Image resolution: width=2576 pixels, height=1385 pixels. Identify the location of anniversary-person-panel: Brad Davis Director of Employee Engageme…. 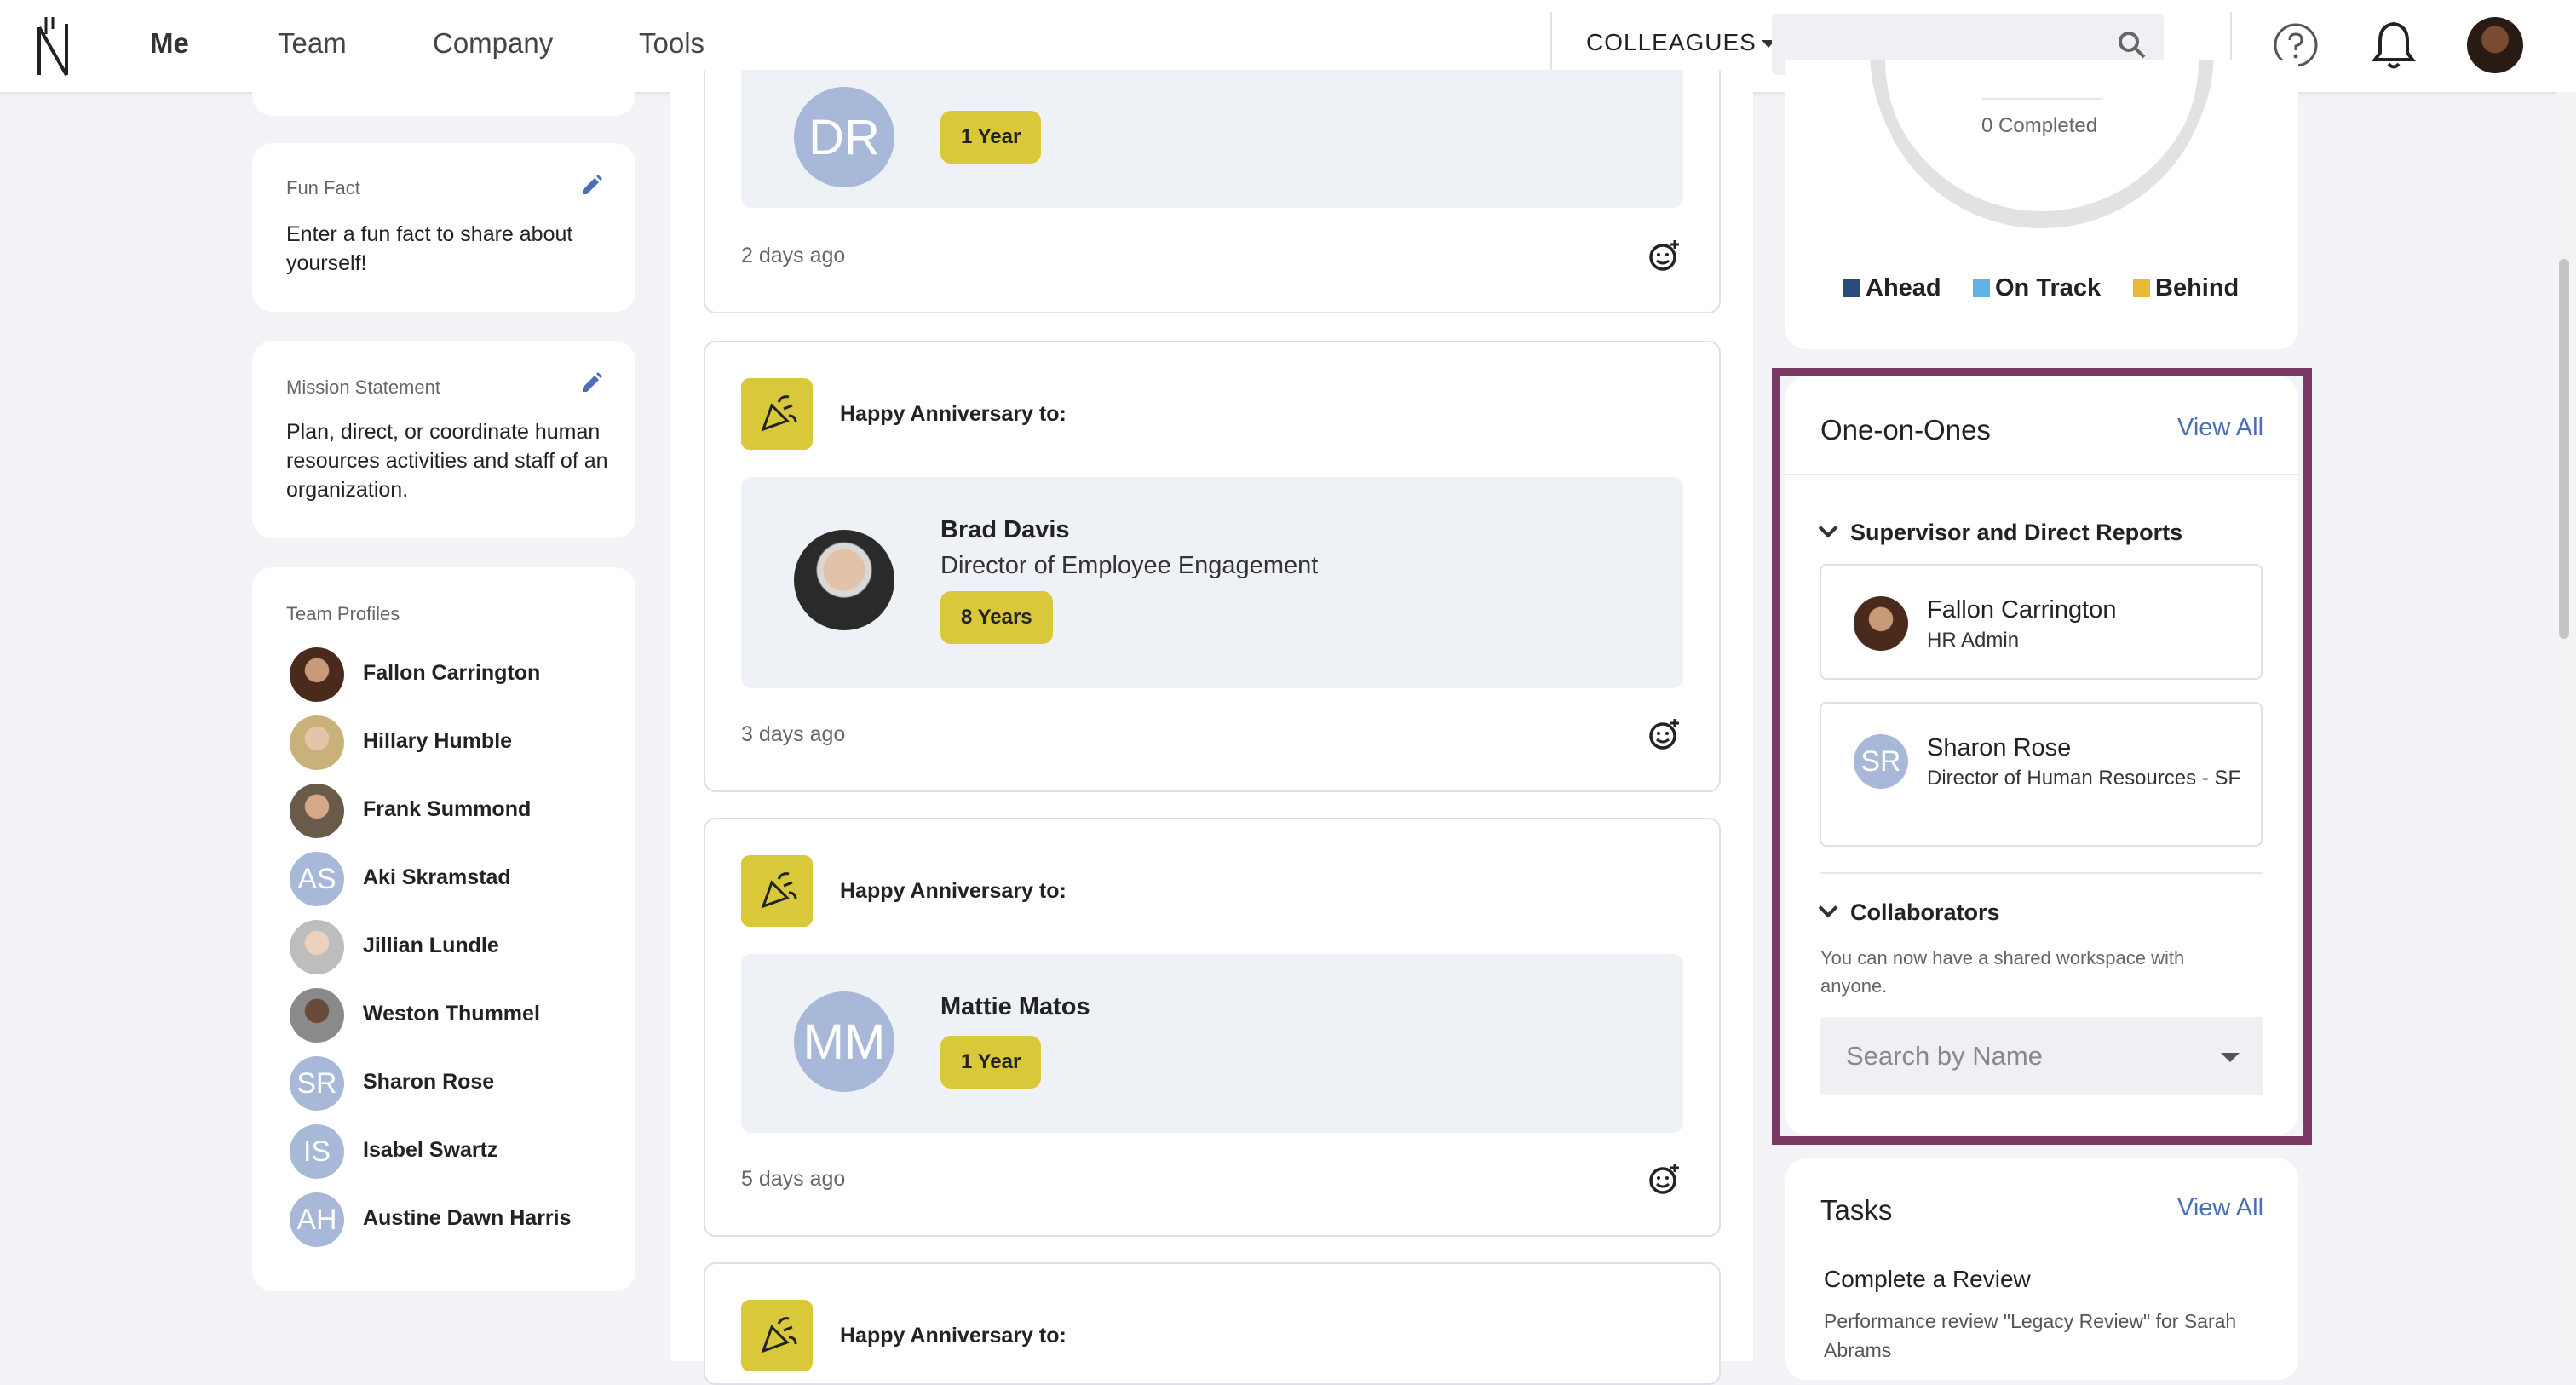
(1212, 582).